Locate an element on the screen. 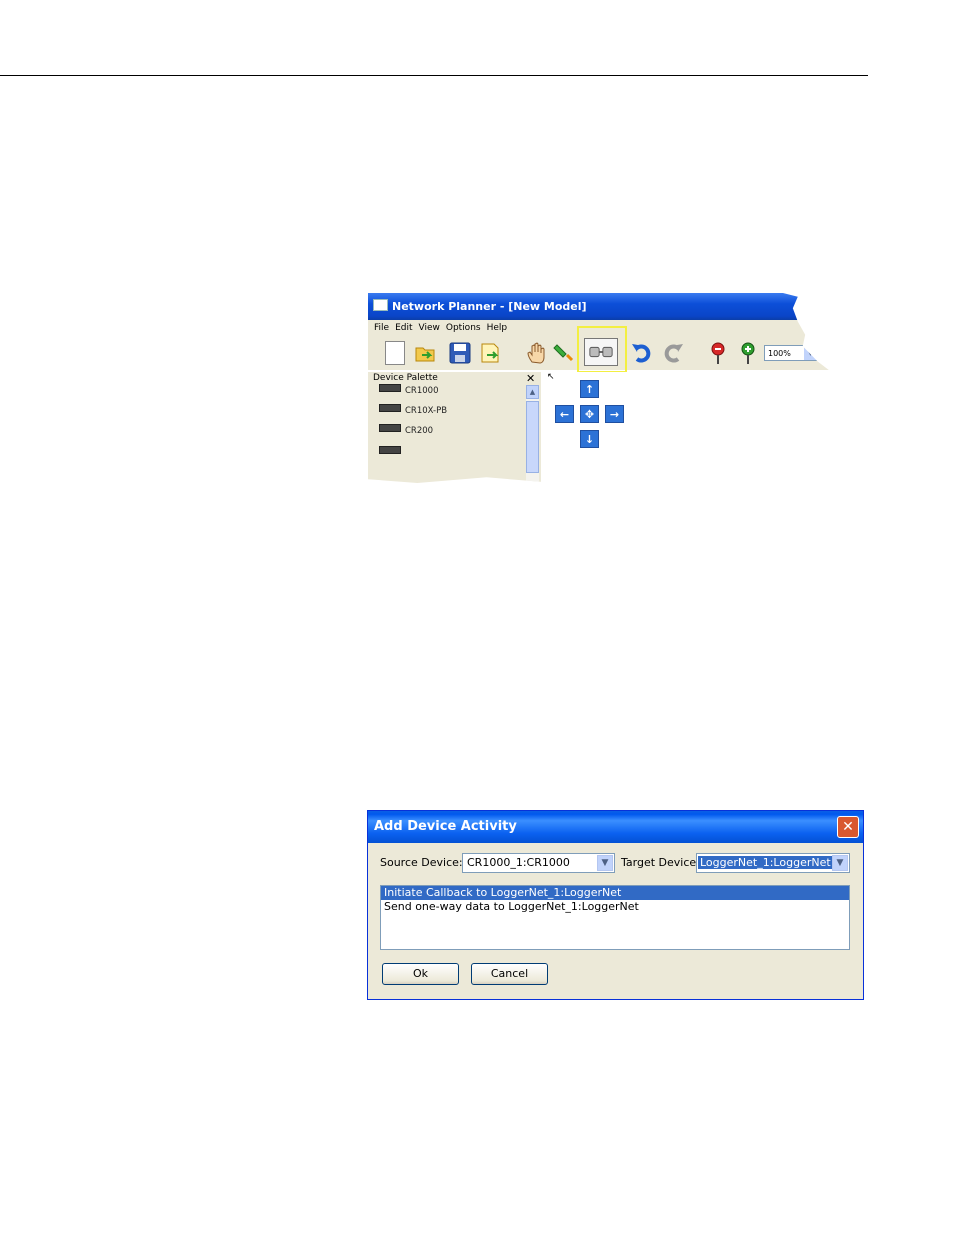 Image resolution: width=954 pixels, height=1235 pixels. palette-item-label: CR10X-PB is located at coordinates (426, 411).